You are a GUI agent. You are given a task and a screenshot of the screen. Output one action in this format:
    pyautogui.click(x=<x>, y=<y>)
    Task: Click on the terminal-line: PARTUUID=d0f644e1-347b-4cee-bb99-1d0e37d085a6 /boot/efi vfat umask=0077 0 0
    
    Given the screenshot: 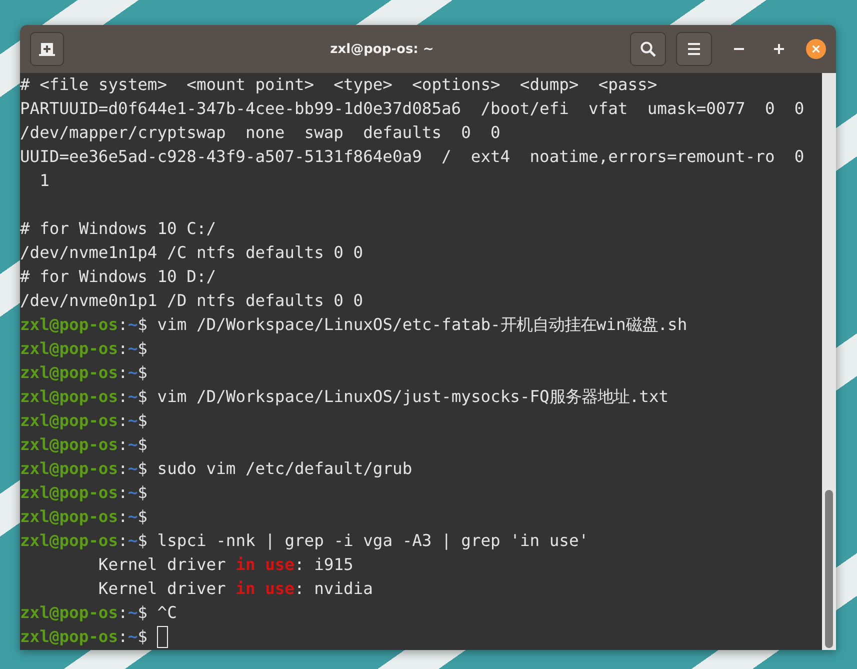 What is the action you would take?
    pyautogui.click(x=413, y=109)
    